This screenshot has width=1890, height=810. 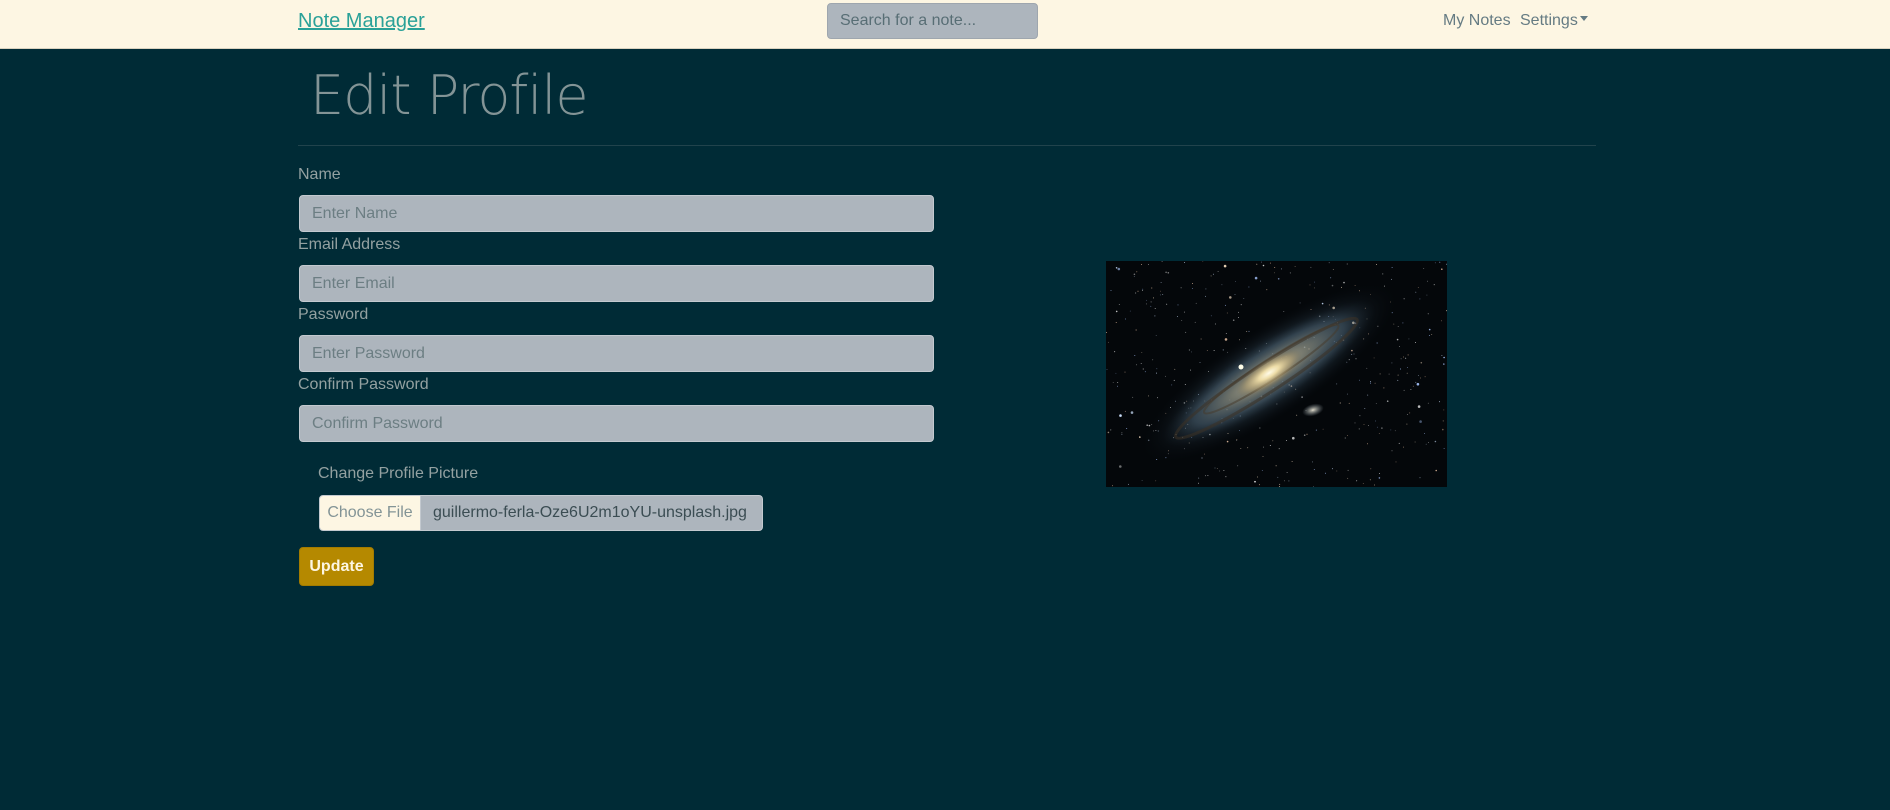 I want to click on page-title: Edit Profile, so click(x=449, y=95).